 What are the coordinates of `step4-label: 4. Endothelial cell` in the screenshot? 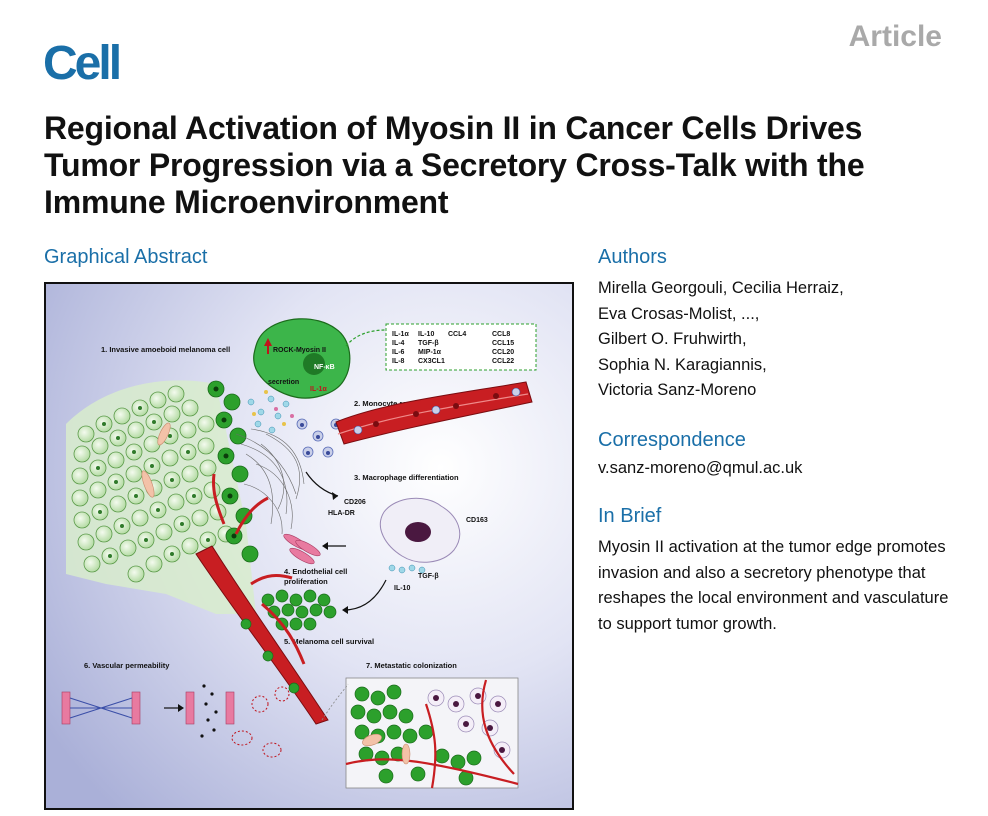 It's located at (315, 571).